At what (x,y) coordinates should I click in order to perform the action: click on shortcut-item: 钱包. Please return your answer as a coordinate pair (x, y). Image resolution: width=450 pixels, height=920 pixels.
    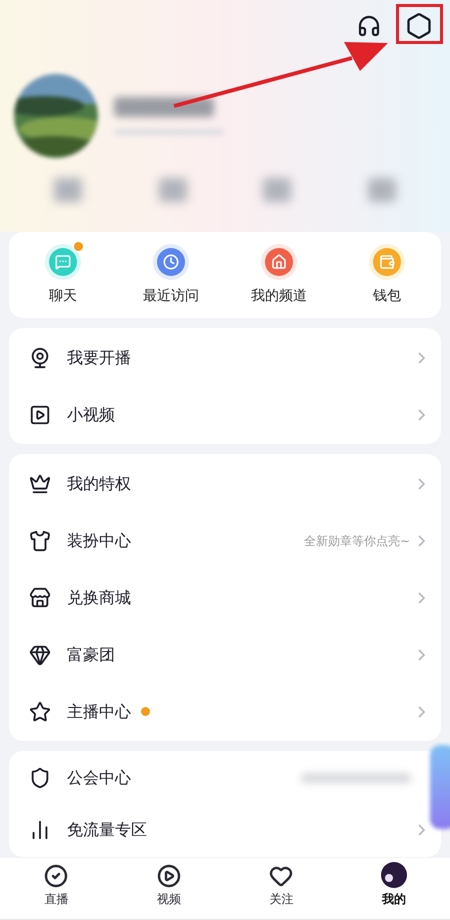
    Looking at the image, I should click on (387, 275).